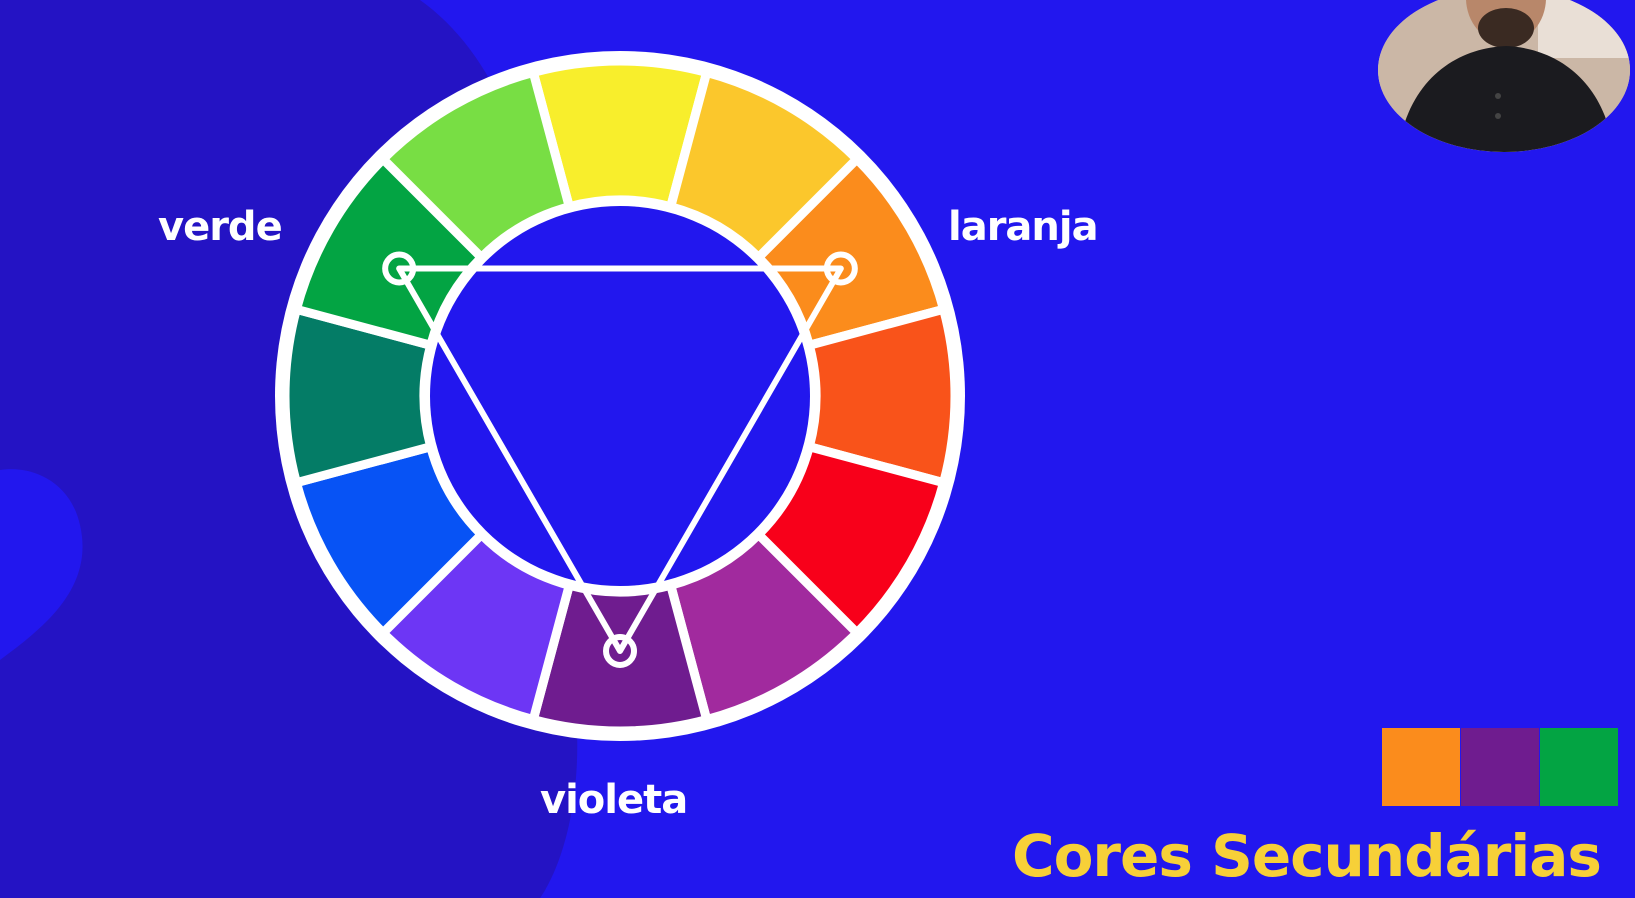 The width and height of the screenshot is (1635, 898). I want to click on color-wheel-center, so click(620, 396).